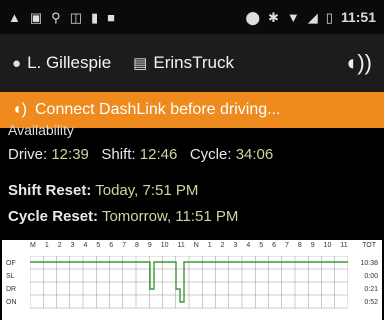 The image size is (384, 320). What do you see at coordinates (11, 302) in the screenshot?
I see `row-label-on-duty: ON` at bounding box center [11, 302].